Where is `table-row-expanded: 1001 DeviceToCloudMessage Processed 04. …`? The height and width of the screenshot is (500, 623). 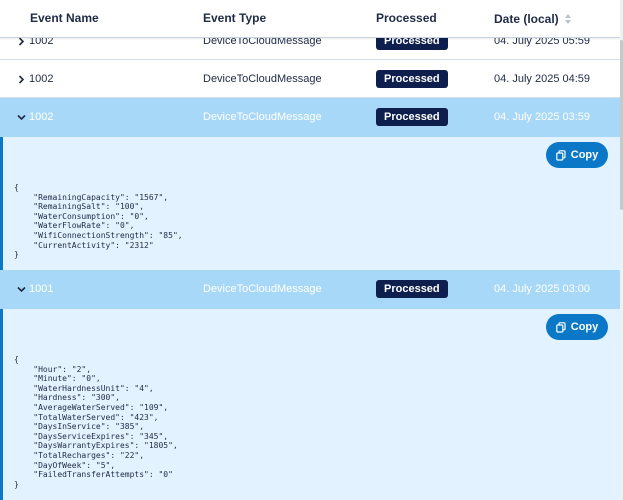
table-row-expanded: 1001 DeviceToCloudMessage Processed 04. … is located at coordinates (310, 289).